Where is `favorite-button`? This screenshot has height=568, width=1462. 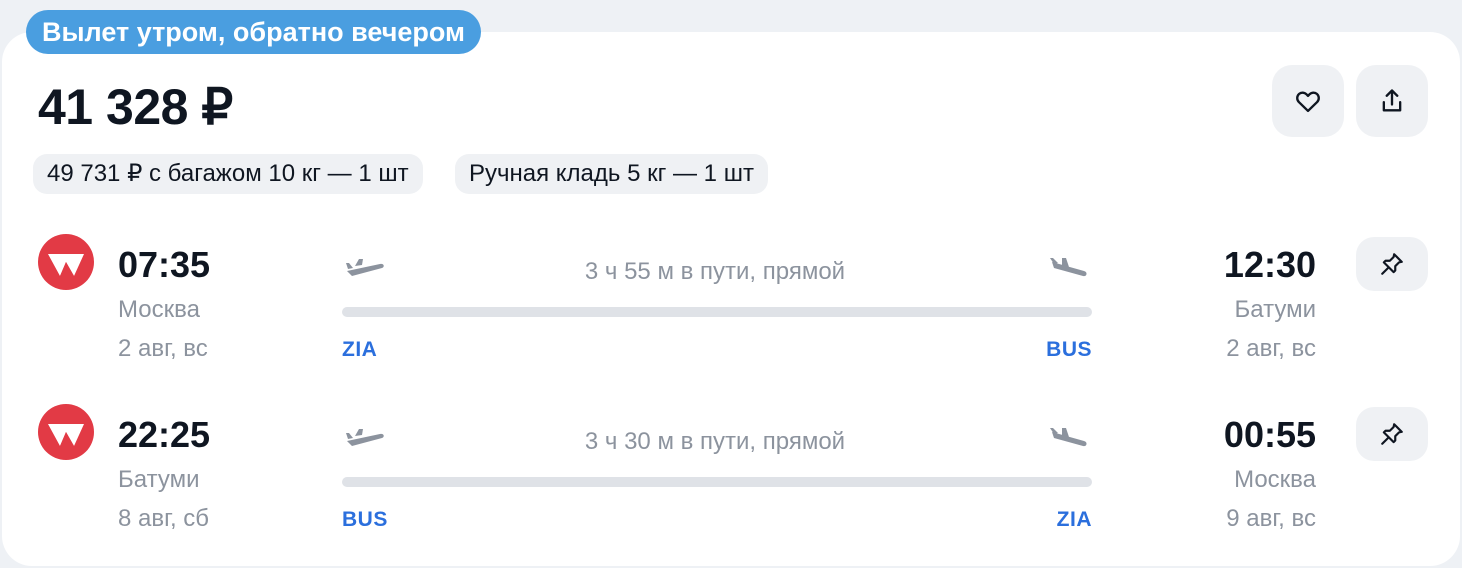
favorite-button is located at coordinates (1308, 101).